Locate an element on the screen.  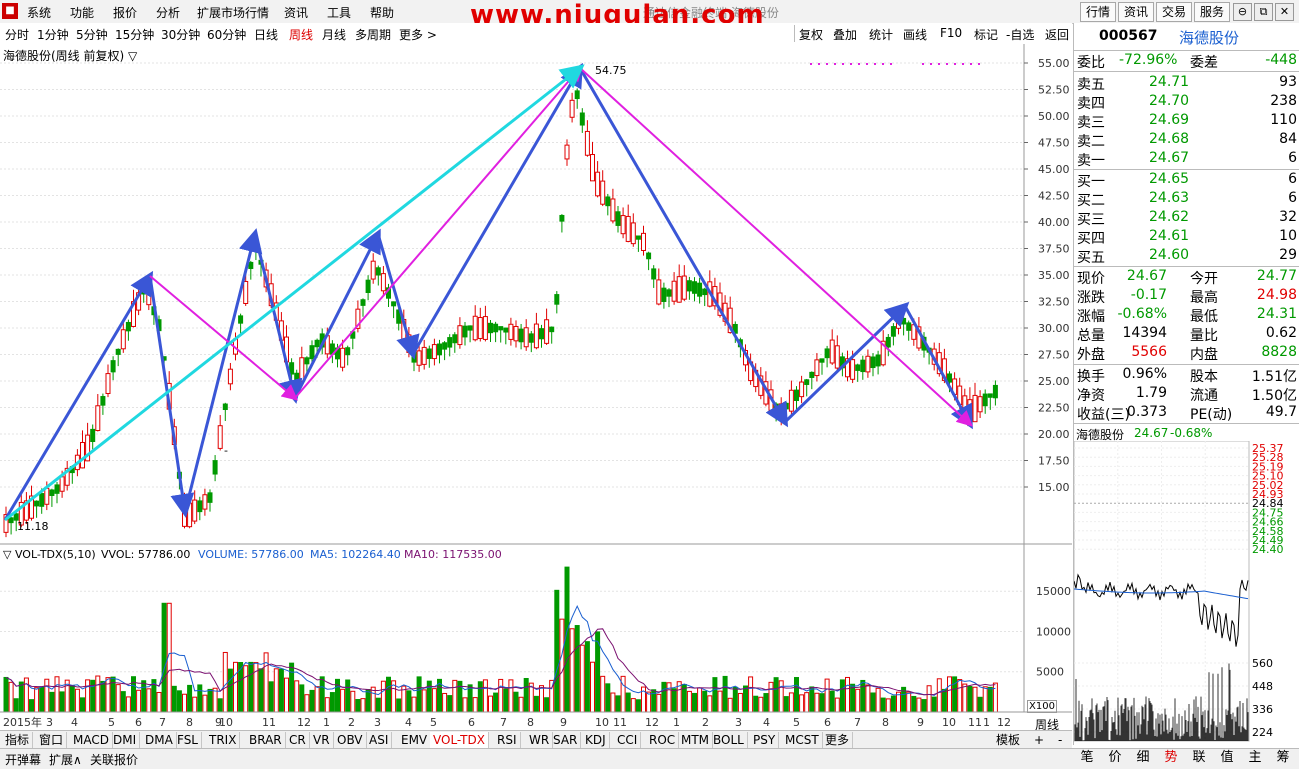
menu-help: 帮助 is located at coordinates (382, 12).